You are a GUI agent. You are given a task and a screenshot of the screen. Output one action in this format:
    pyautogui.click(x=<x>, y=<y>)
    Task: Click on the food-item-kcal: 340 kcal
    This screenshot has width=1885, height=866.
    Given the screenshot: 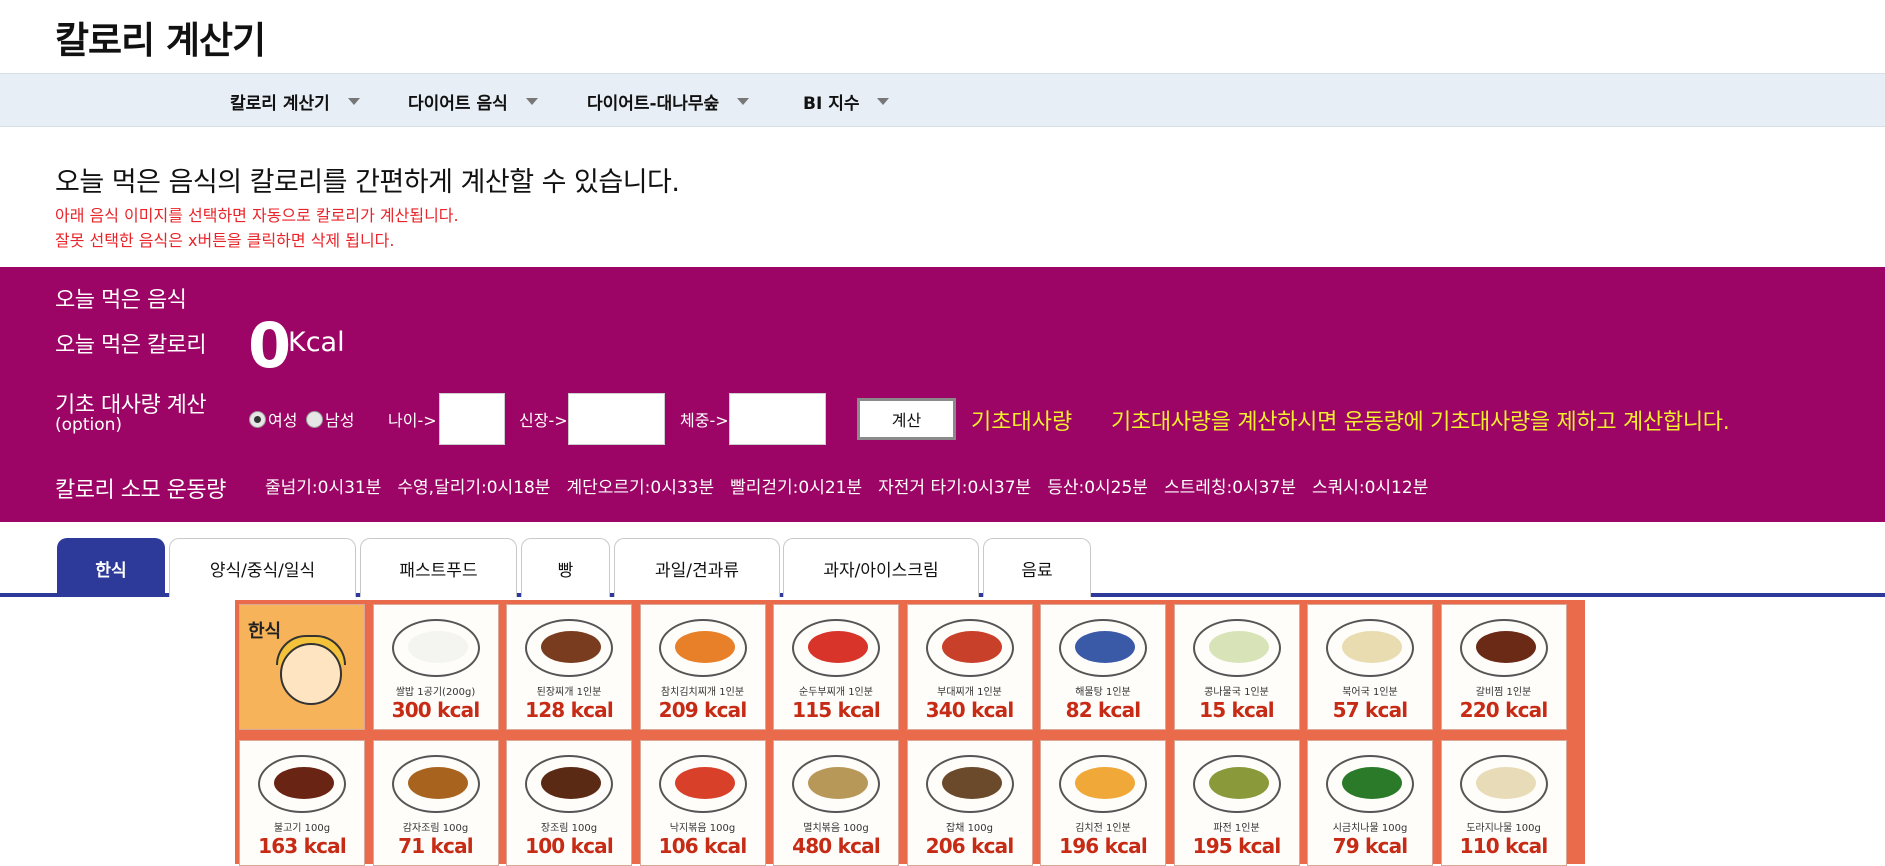 What is the action you would take?
    pyautogui.click(x=970, y=710)
    